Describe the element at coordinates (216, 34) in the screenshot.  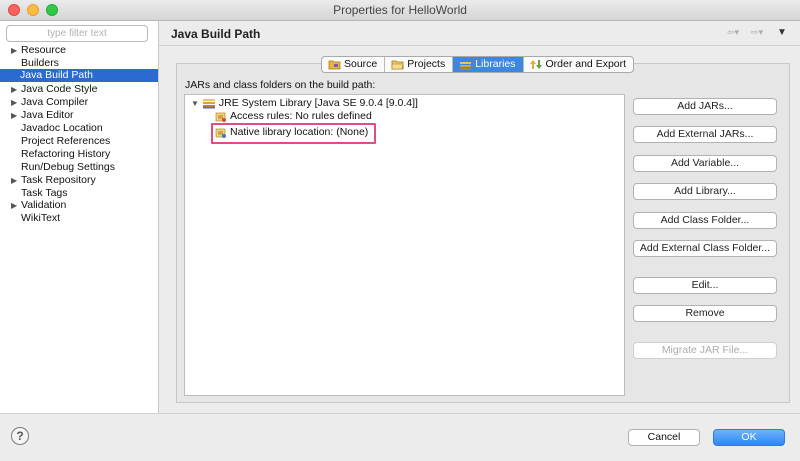
I see `page-title: Java Build Path` at that location.